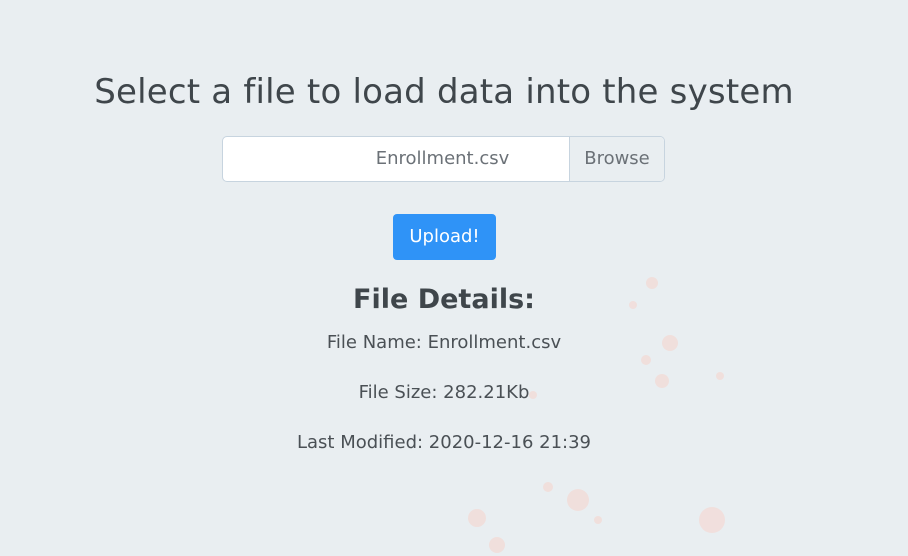  I want to click on file-name-detail: File Name: Enrollment.csv, so click(444, 342).